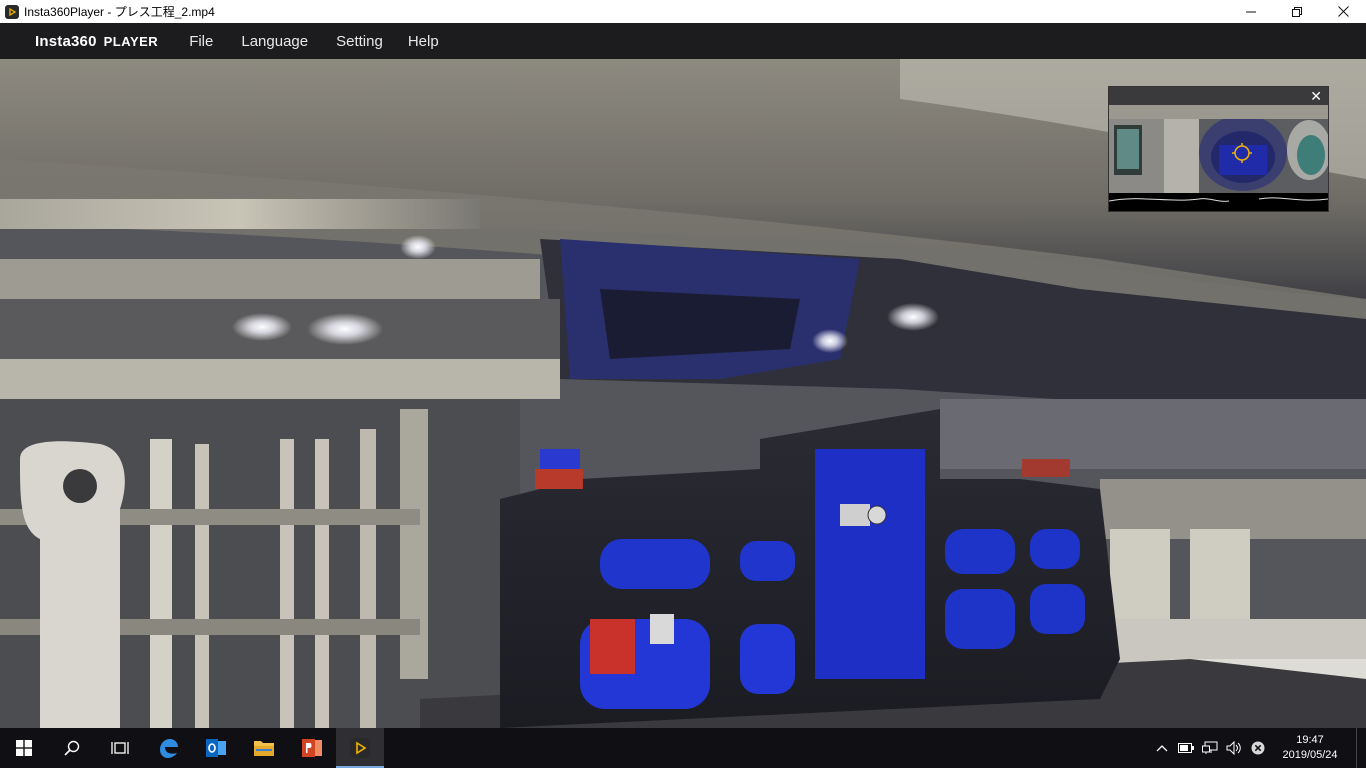 Image resolution: width=1366 pixels, height=768 pixels. I want to click on tray-network, so click(1210, 748).